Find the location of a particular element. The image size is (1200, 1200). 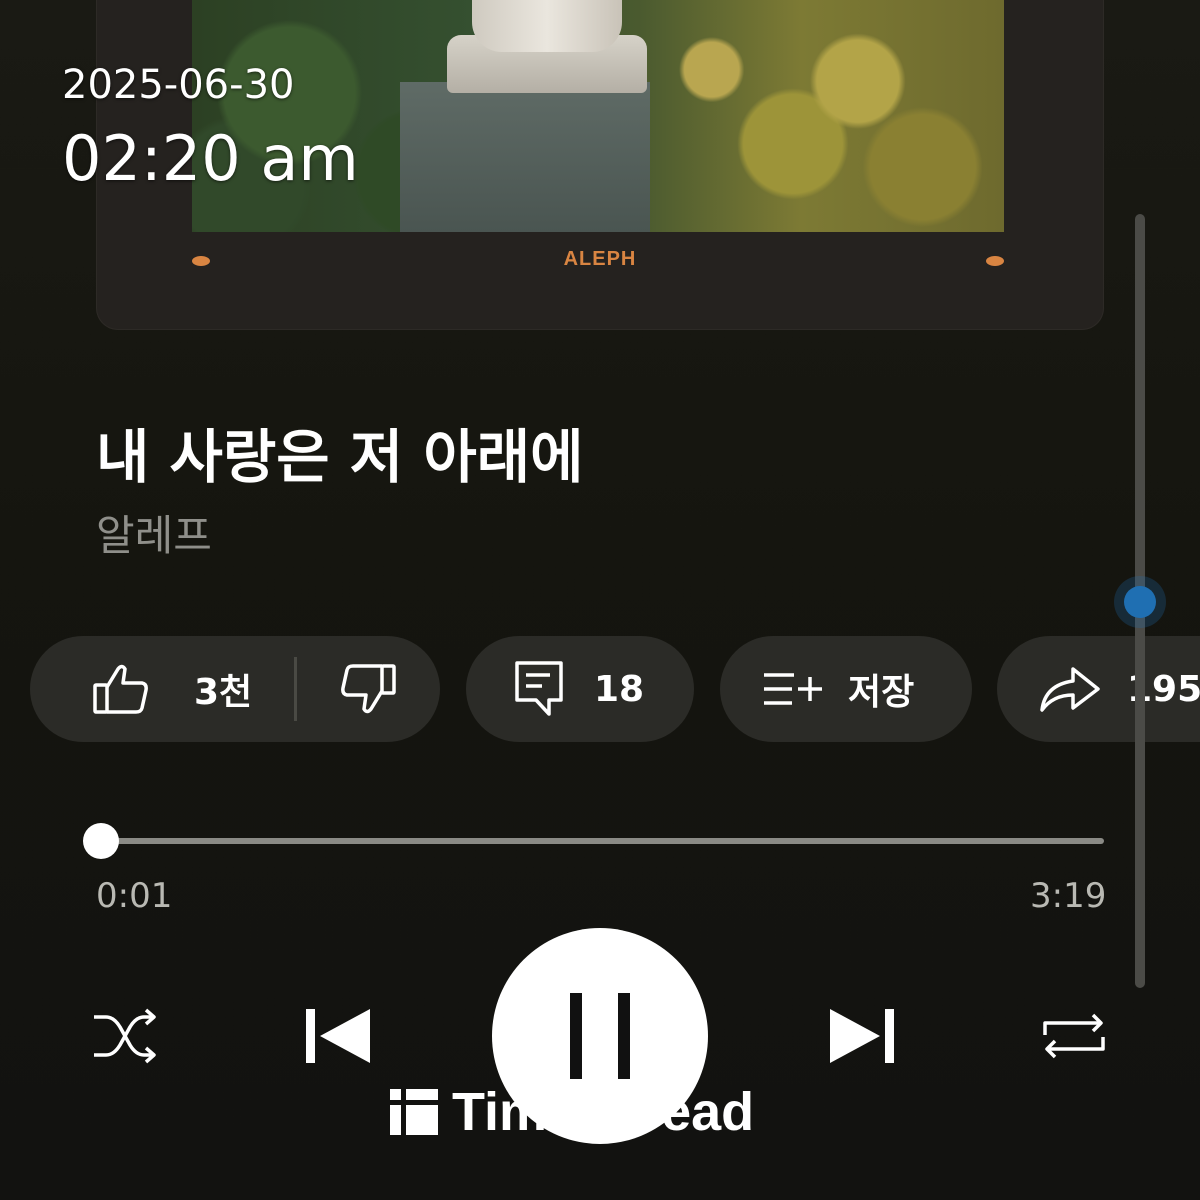

next-track-button is located at coordinates (862, 1036).